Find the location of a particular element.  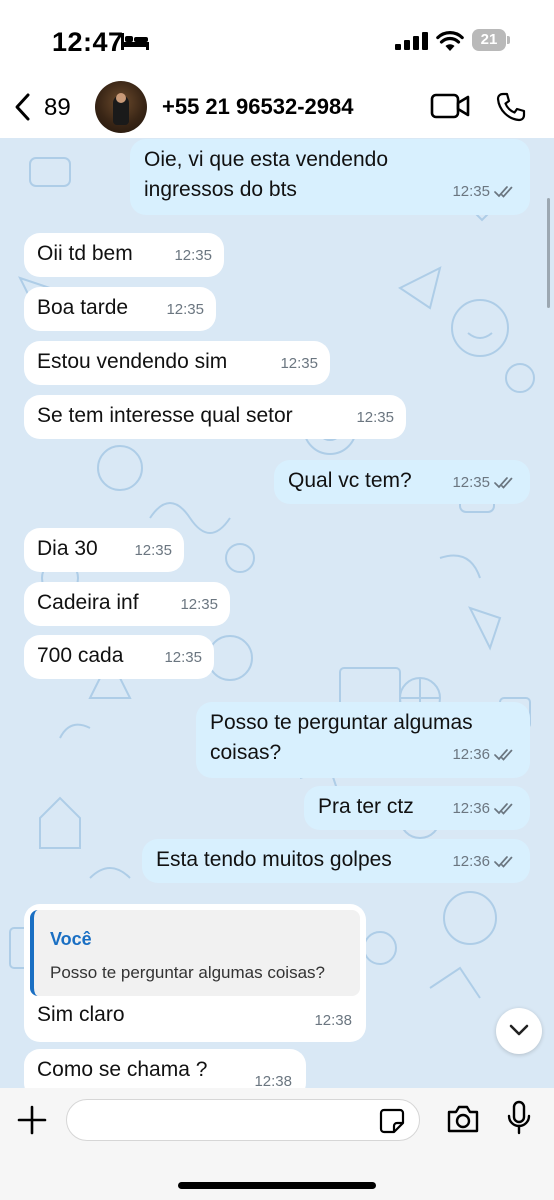

contact-name: +55 21 96532-2984 is located at coordinates (257, 107).